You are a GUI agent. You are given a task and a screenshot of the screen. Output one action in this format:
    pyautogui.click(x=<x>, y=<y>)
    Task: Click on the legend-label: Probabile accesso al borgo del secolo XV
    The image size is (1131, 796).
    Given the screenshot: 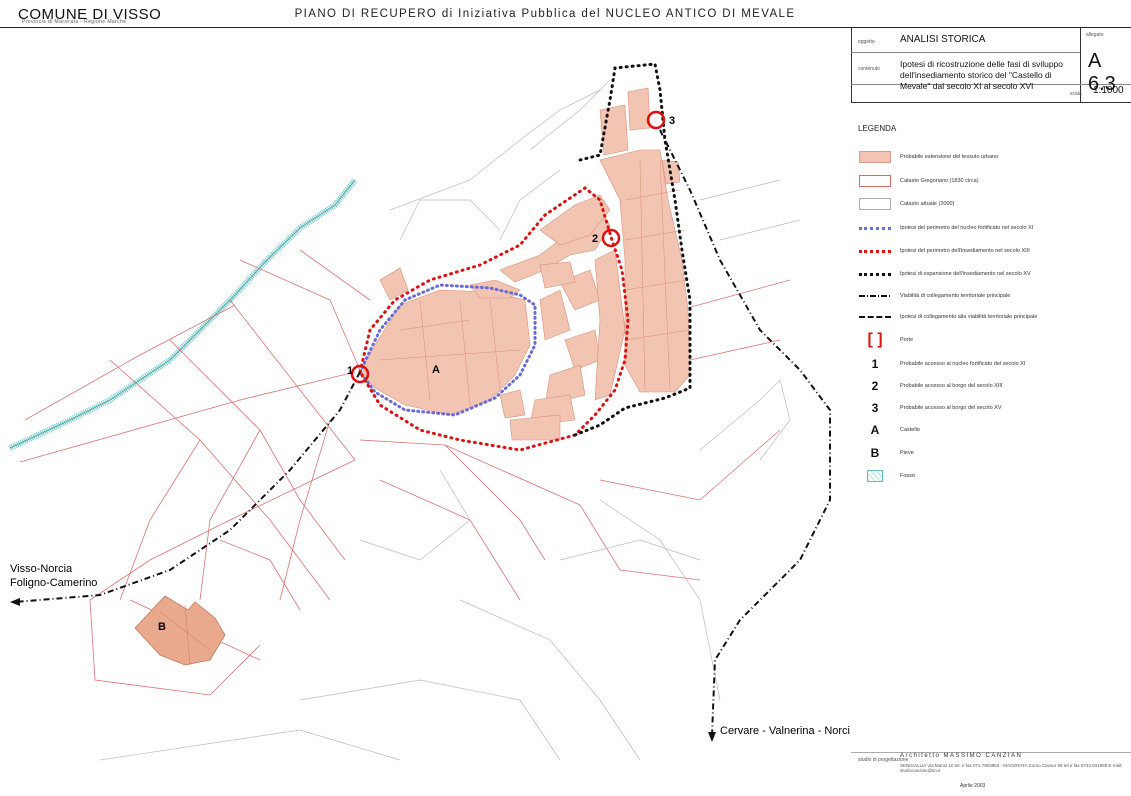 What is the action you would take?
    pyautogui.click(x=951, y=408)
    